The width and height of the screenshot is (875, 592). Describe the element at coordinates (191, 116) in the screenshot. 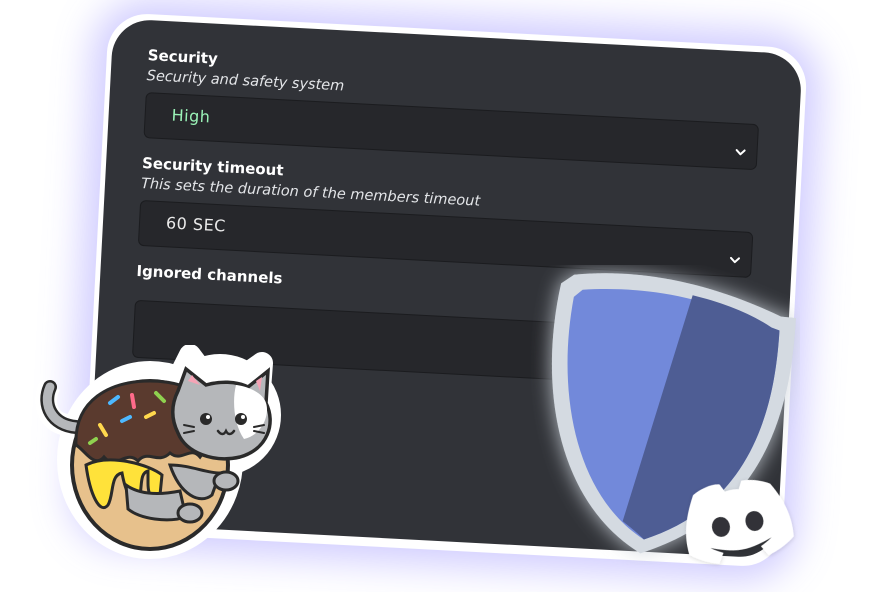

I see `security-select-value: High` at that location.